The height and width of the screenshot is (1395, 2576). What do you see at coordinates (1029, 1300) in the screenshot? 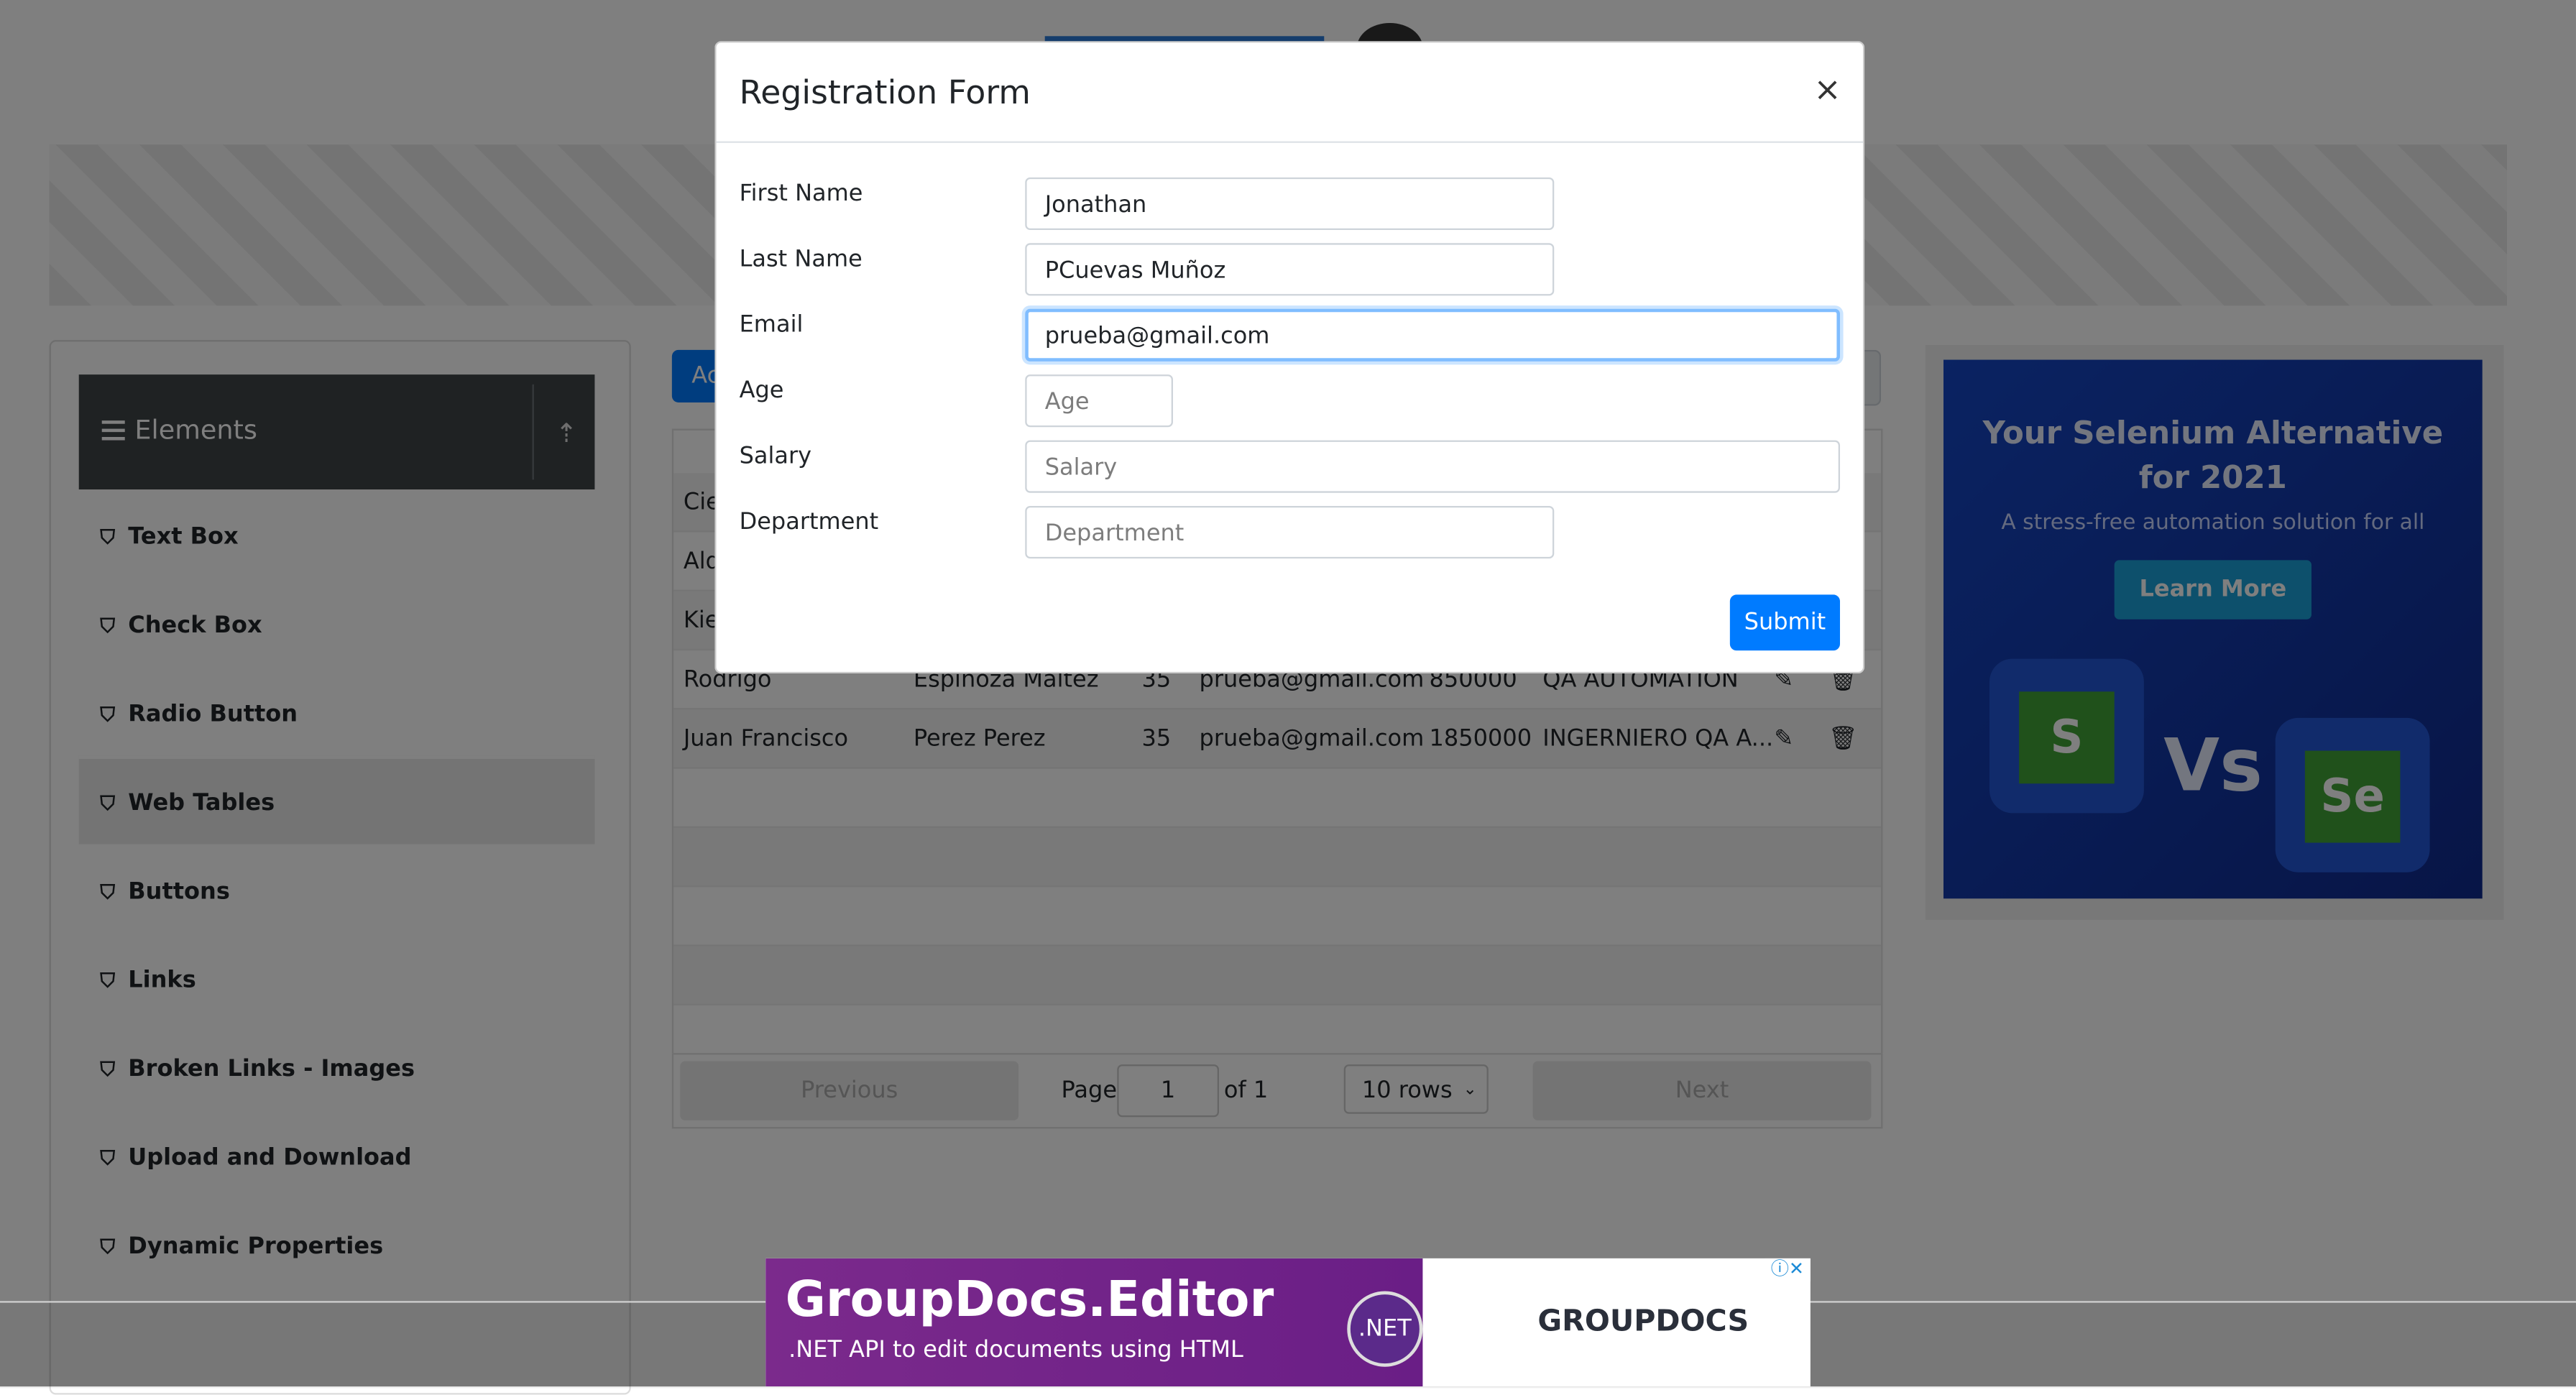
I see `ad-brand: GroupDocs.Editor` at bounding box center [1029, 1300].